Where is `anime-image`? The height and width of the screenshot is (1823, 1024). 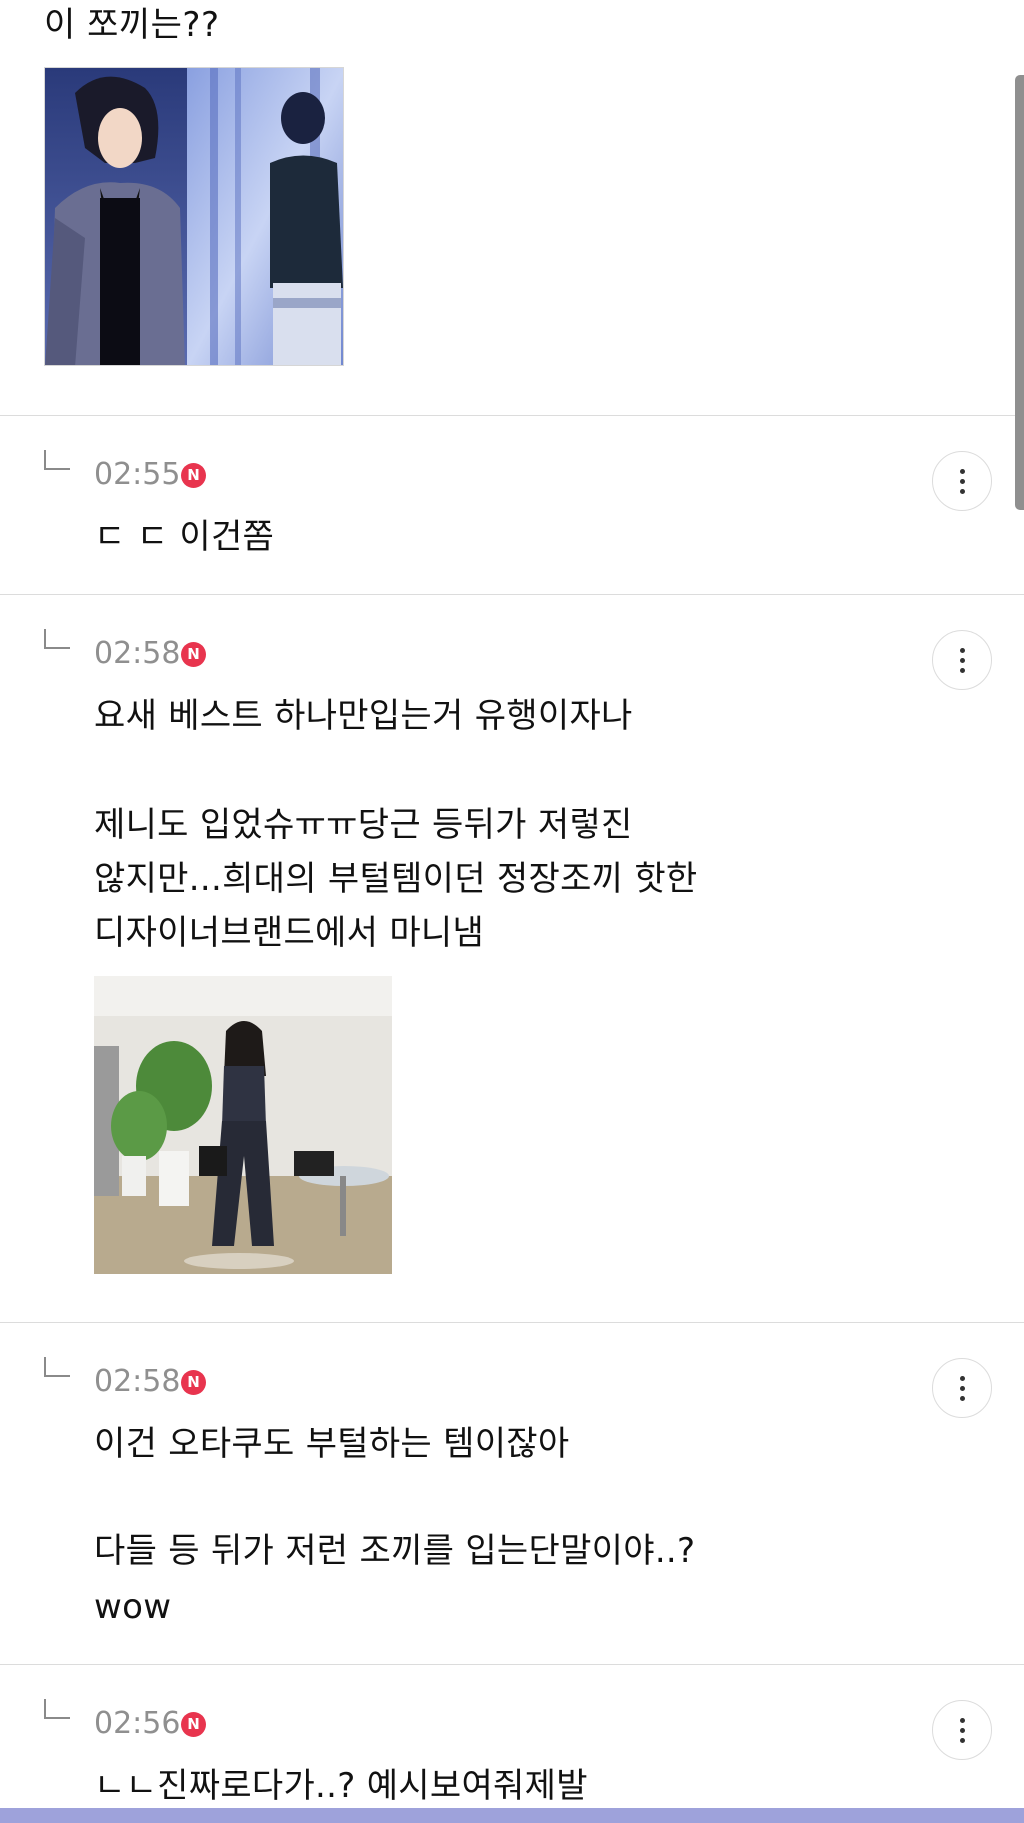
anime-image is located at coordinates (194, 216).